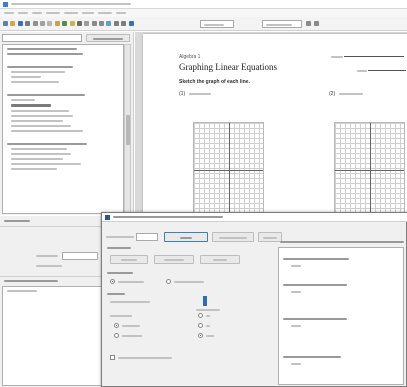  I want to click on cut-icon, so click(42, 23).